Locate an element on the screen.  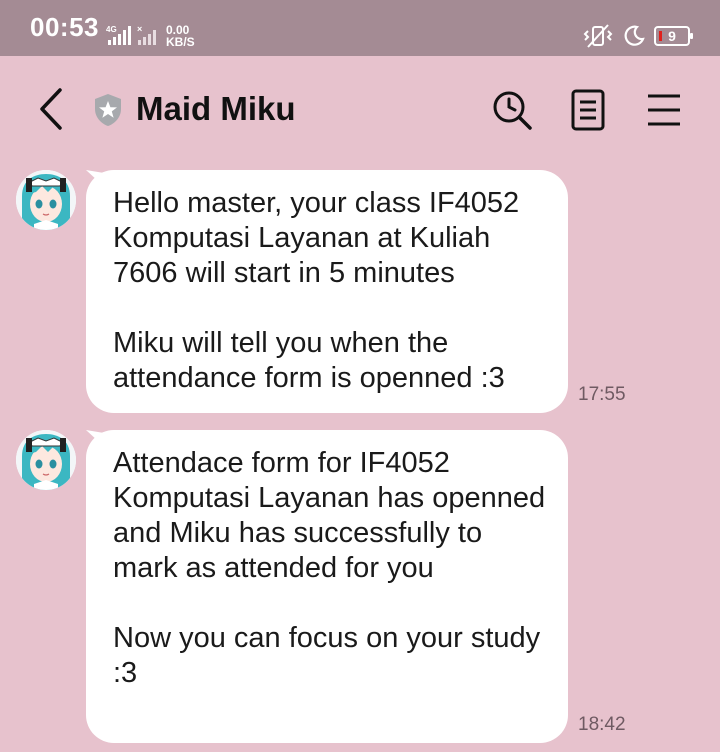
message-time: 17:55 is located at coordinates (602, 394).